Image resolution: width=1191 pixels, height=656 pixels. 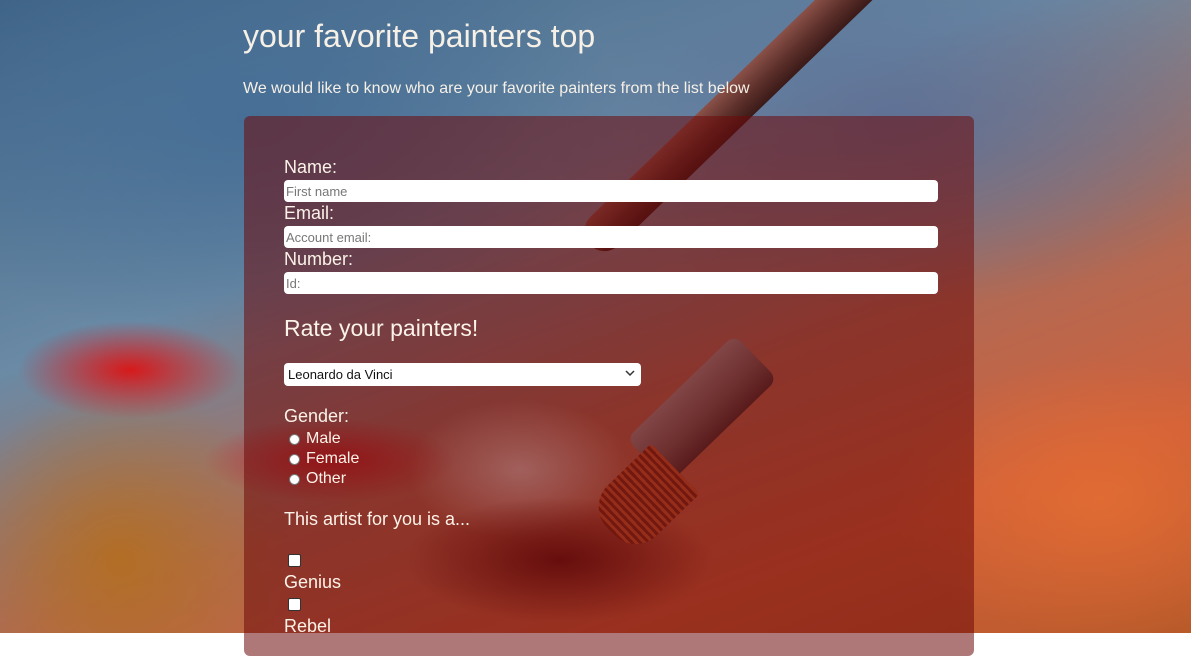 I want to click on genius-label: Genius, so click(x=313, y=582).